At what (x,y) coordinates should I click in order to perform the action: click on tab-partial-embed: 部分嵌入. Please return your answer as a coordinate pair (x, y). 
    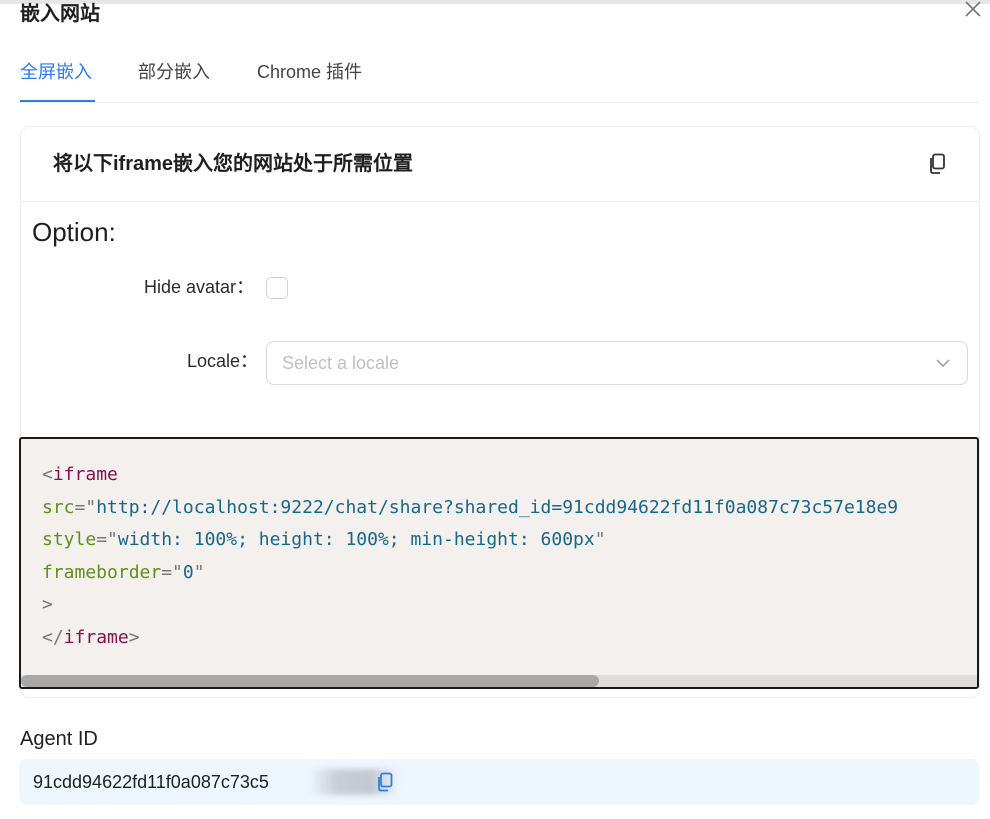
    Looking at the image, I should click on (174, 72).